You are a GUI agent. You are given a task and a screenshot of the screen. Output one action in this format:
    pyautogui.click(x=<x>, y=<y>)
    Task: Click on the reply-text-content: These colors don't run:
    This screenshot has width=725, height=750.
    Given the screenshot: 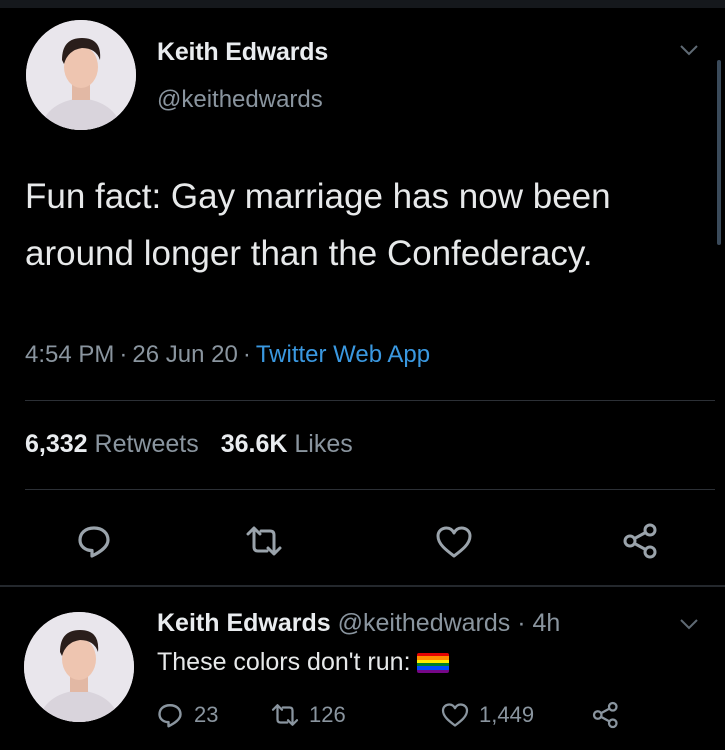 What is the action you would take?
    pyautogui.click(x=284, y=662)
    